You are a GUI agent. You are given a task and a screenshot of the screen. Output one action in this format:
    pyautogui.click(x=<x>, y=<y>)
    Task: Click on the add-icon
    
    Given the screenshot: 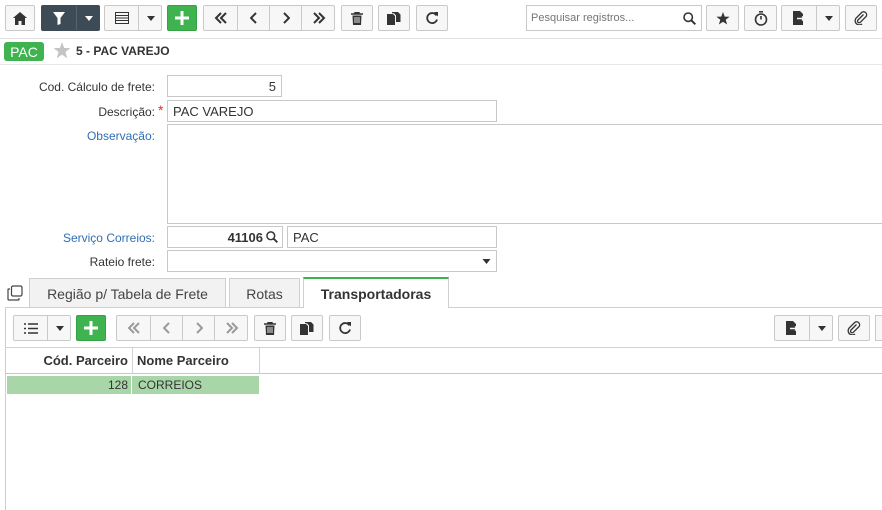 What is the action you would take?
    pyautogui.click(x=91, y=328)
    